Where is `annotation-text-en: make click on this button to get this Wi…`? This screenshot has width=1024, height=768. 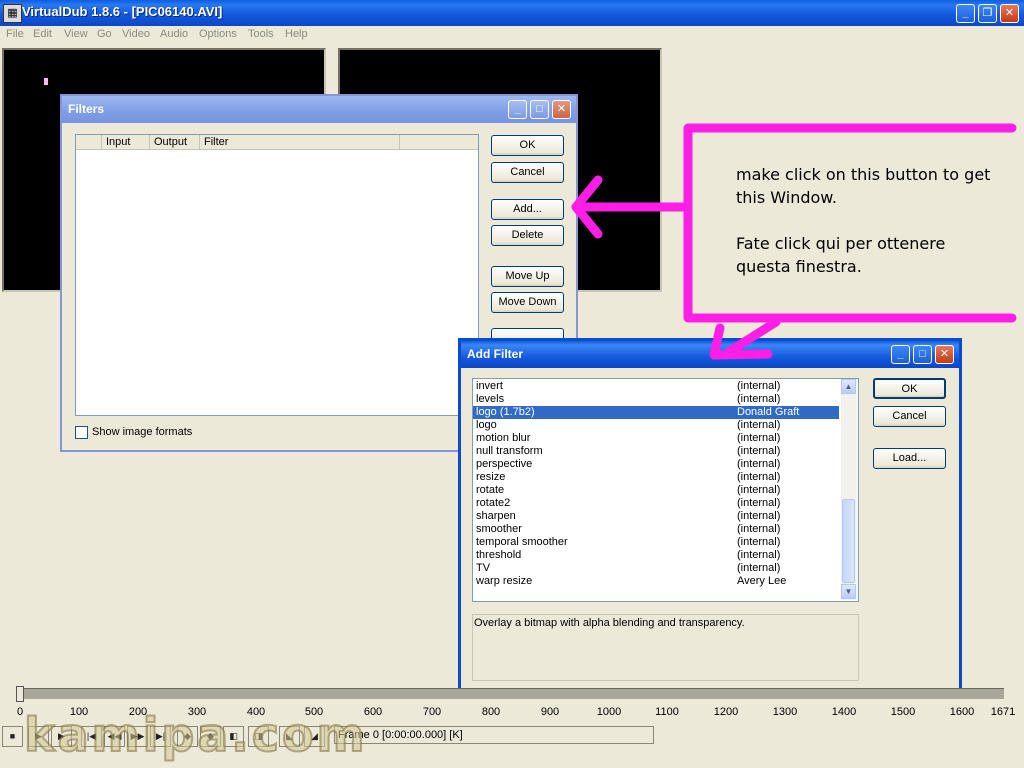
annotation-text-en: make click on this button to get this Wi… is located at coordinates (863, 186).